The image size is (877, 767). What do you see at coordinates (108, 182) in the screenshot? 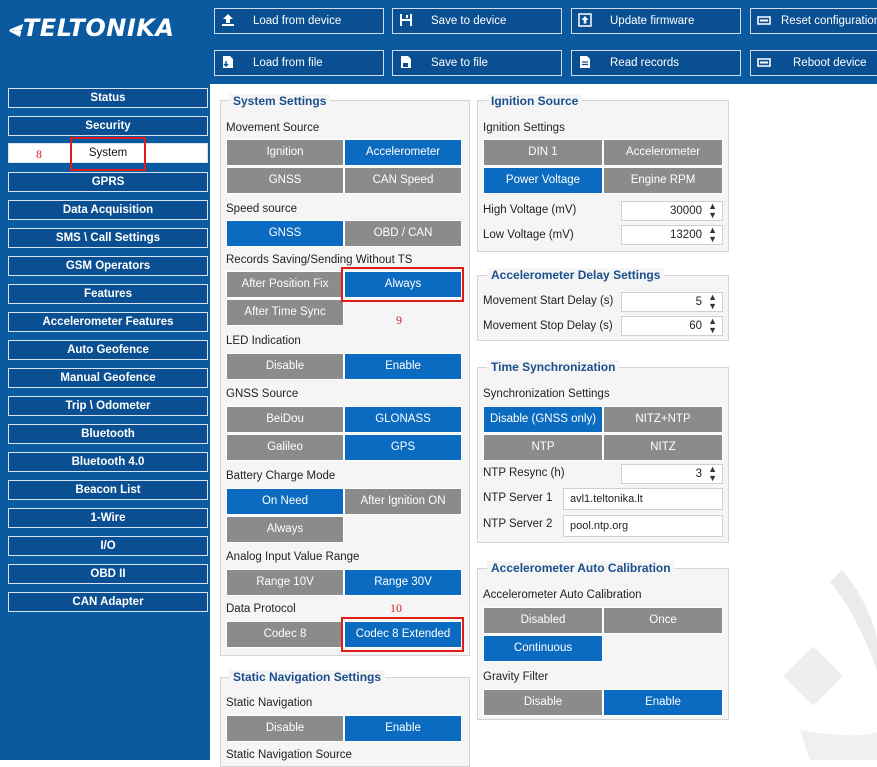
I see `sidebar-item-gprs: GPRS` at bounding box center [108, 182].